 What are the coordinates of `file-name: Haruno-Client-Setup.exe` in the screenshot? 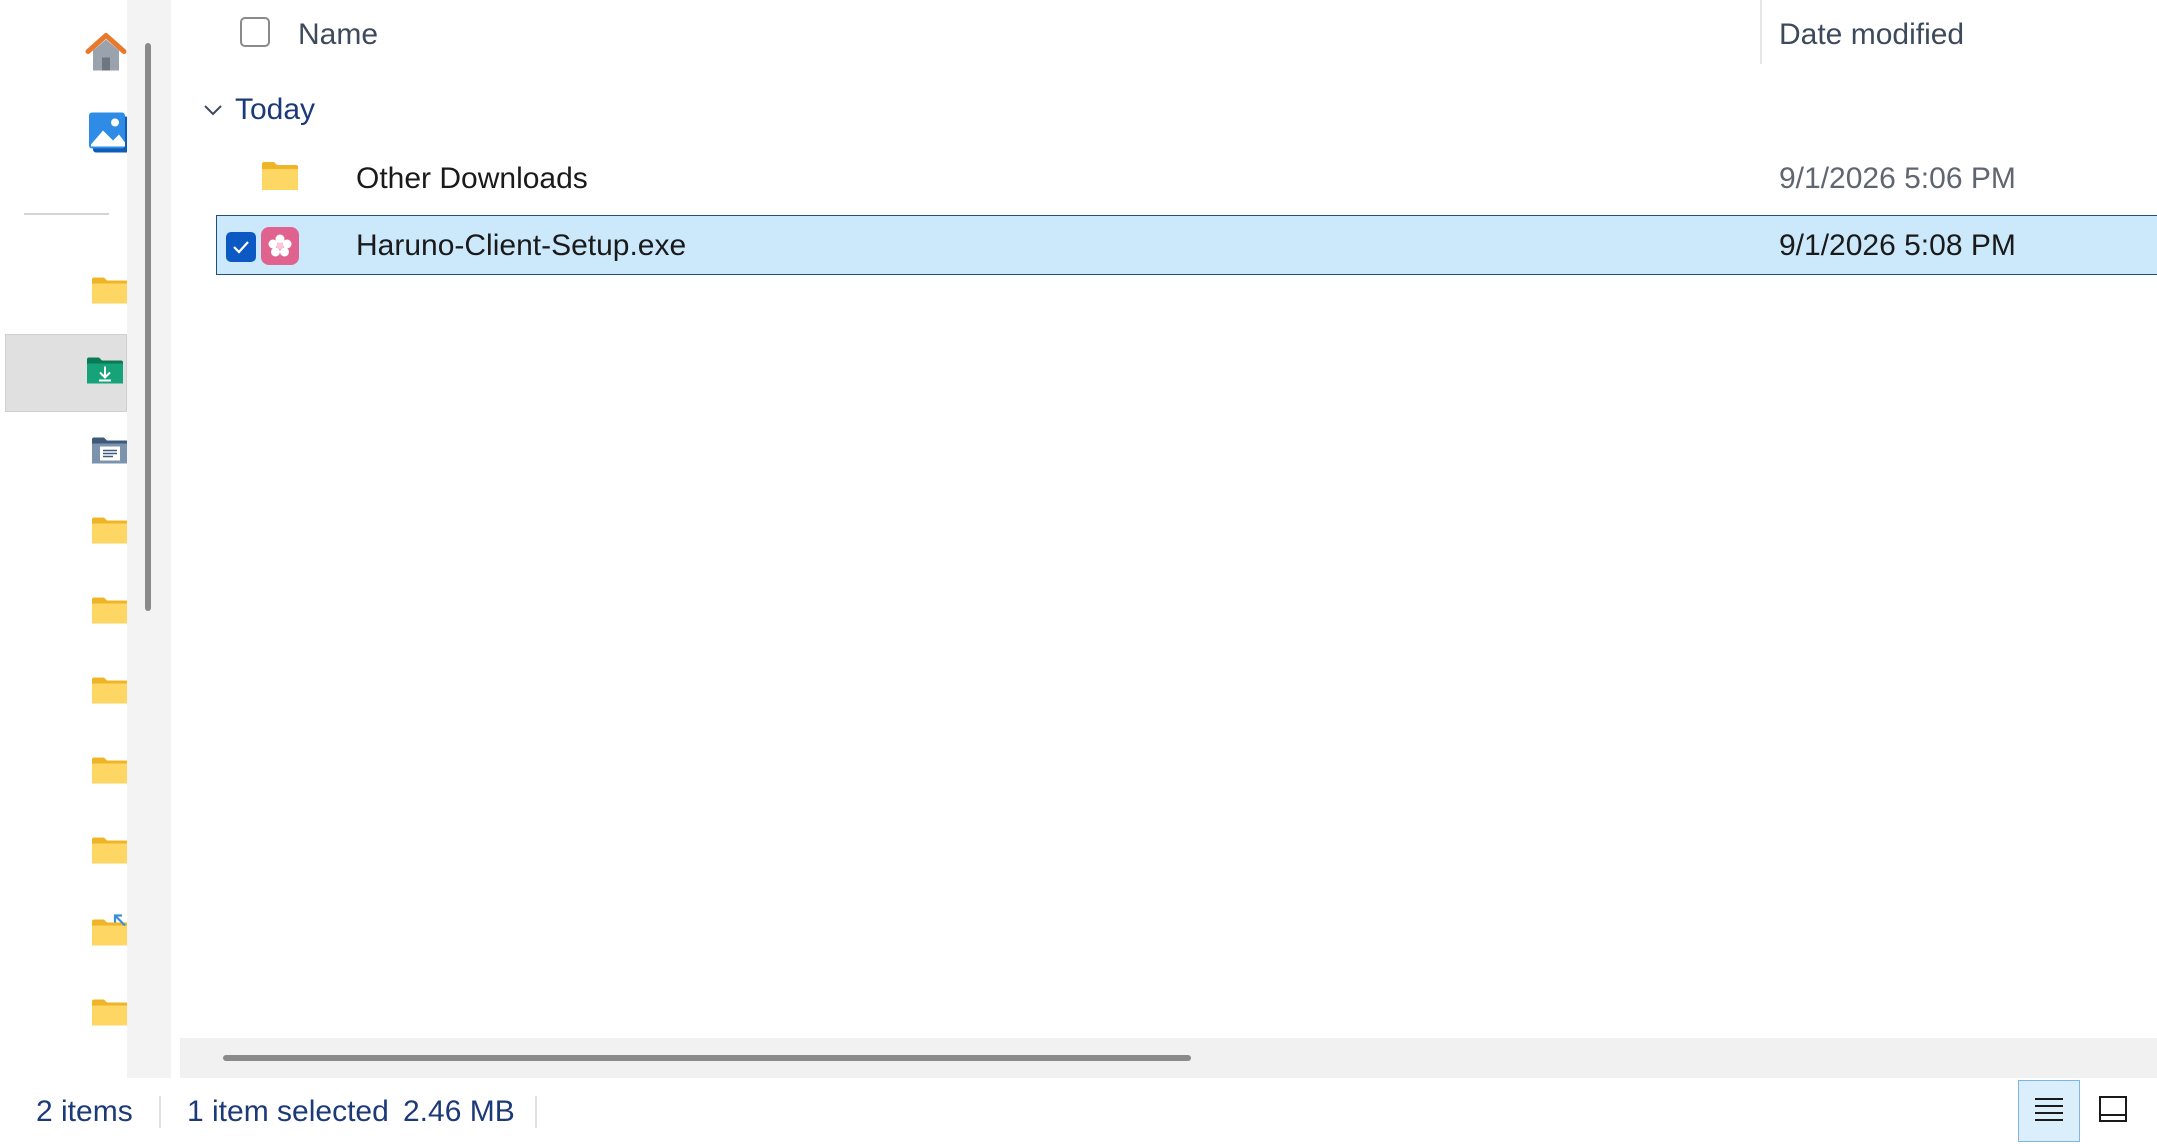 It's located at (521, 245).